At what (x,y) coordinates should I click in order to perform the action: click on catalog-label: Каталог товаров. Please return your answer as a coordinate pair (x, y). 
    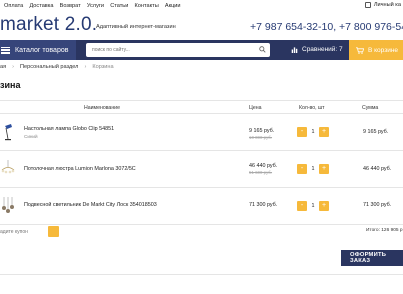
    Looking at the image, I should click on (42, 50).